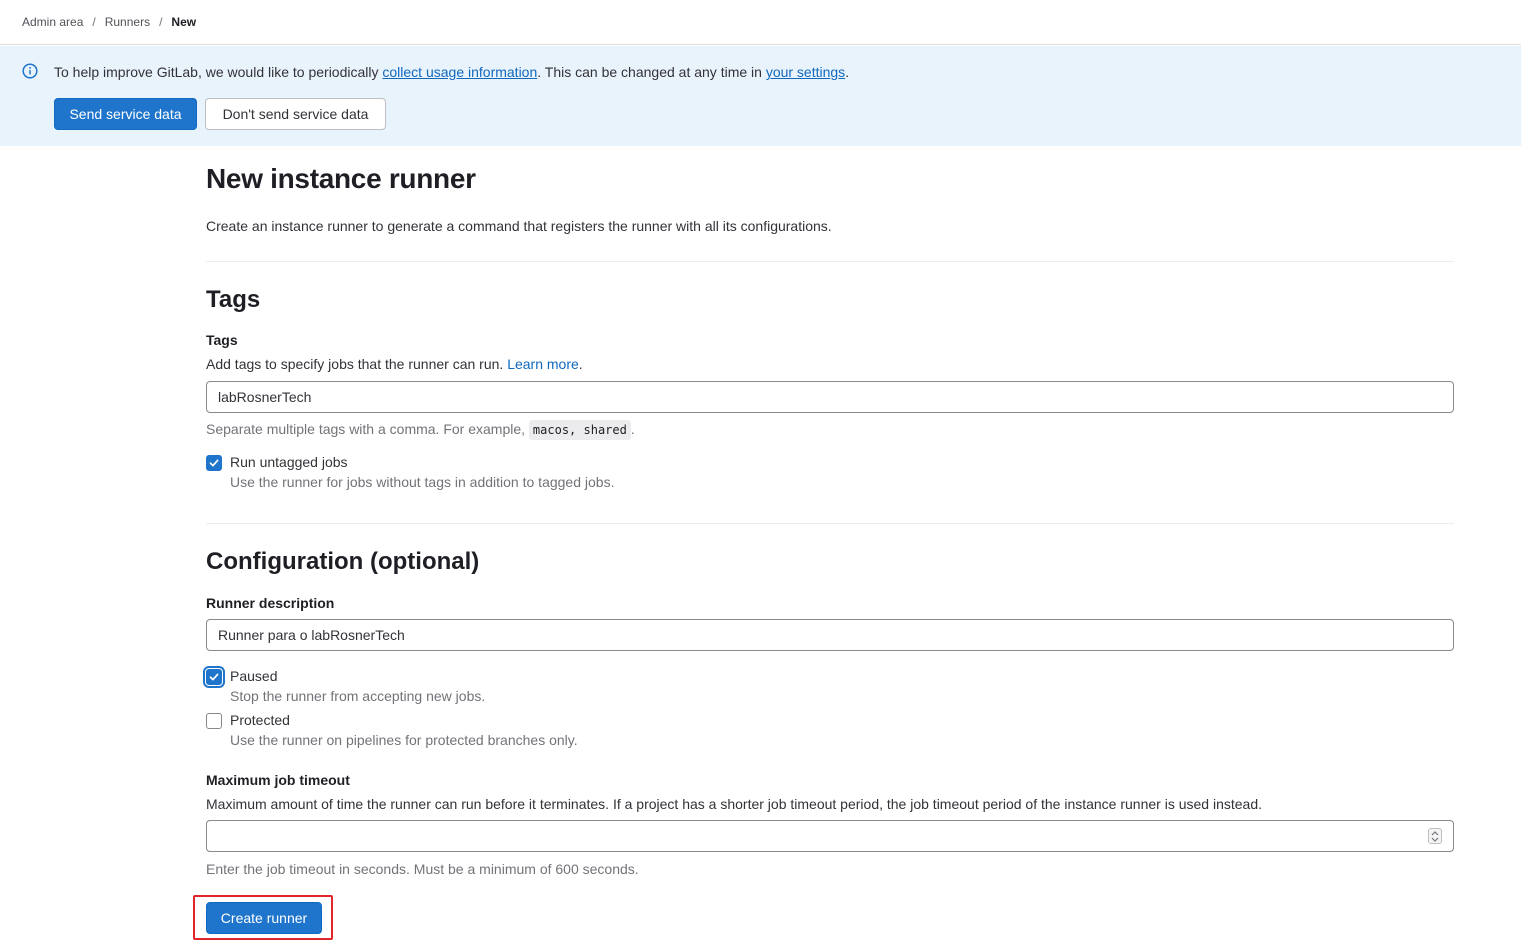  Describe the element at coordinates (270, 603) in the screenshot. I see `runner-description-label: Runner description` at that location.